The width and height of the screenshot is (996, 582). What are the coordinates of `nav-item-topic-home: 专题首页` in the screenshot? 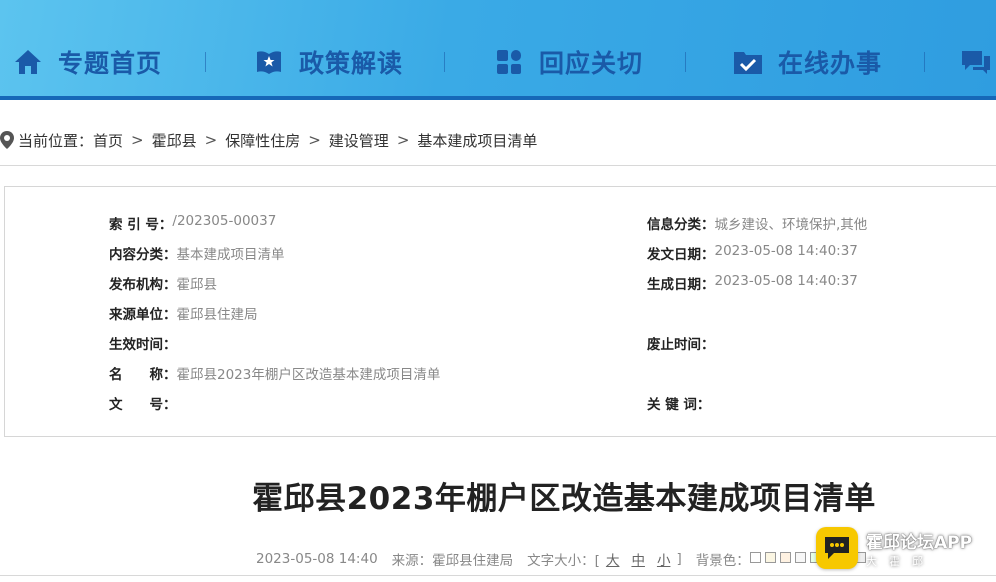 It's located at (87, 62).